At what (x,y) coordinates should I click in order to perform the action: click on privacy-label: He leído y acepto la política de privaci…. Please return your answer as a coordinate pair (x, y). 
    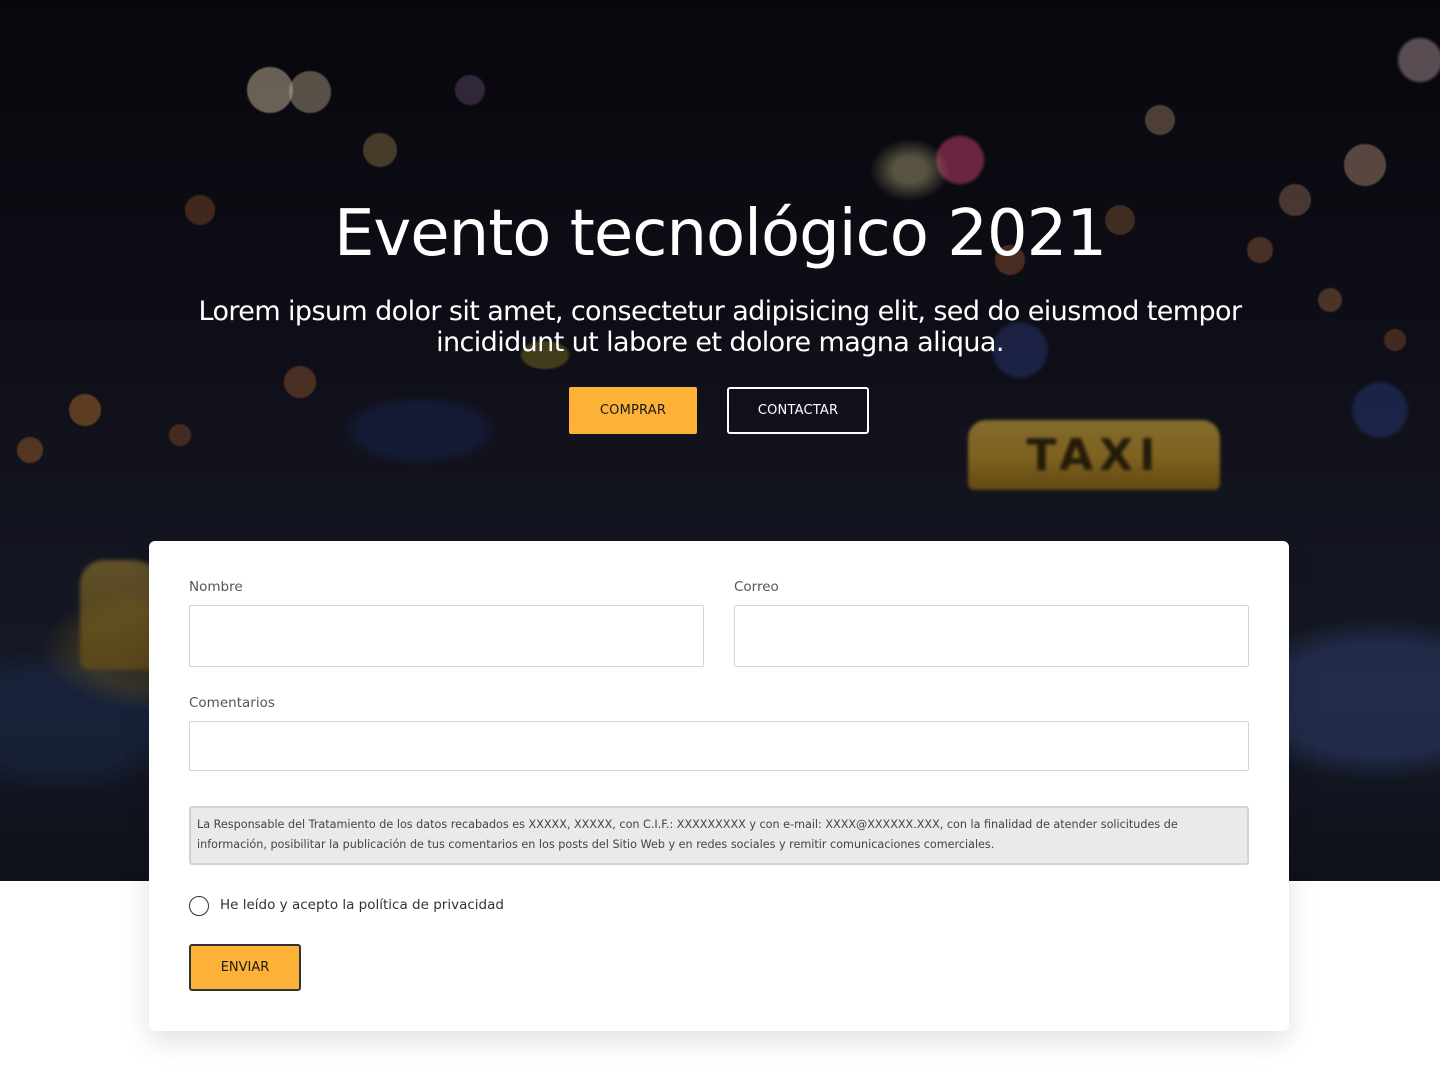
    Looking at the image, I should click on (362, 905).